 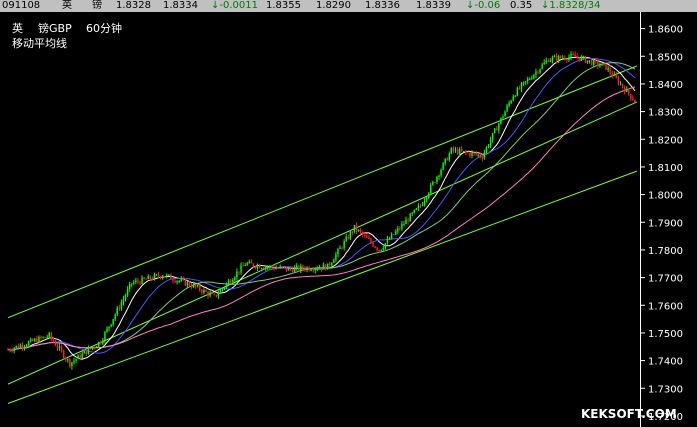 What do you see at coordinates (333, 5) in the screenshot?
I see `quote-v2: 1.8290` at bounding box center [333, 5].